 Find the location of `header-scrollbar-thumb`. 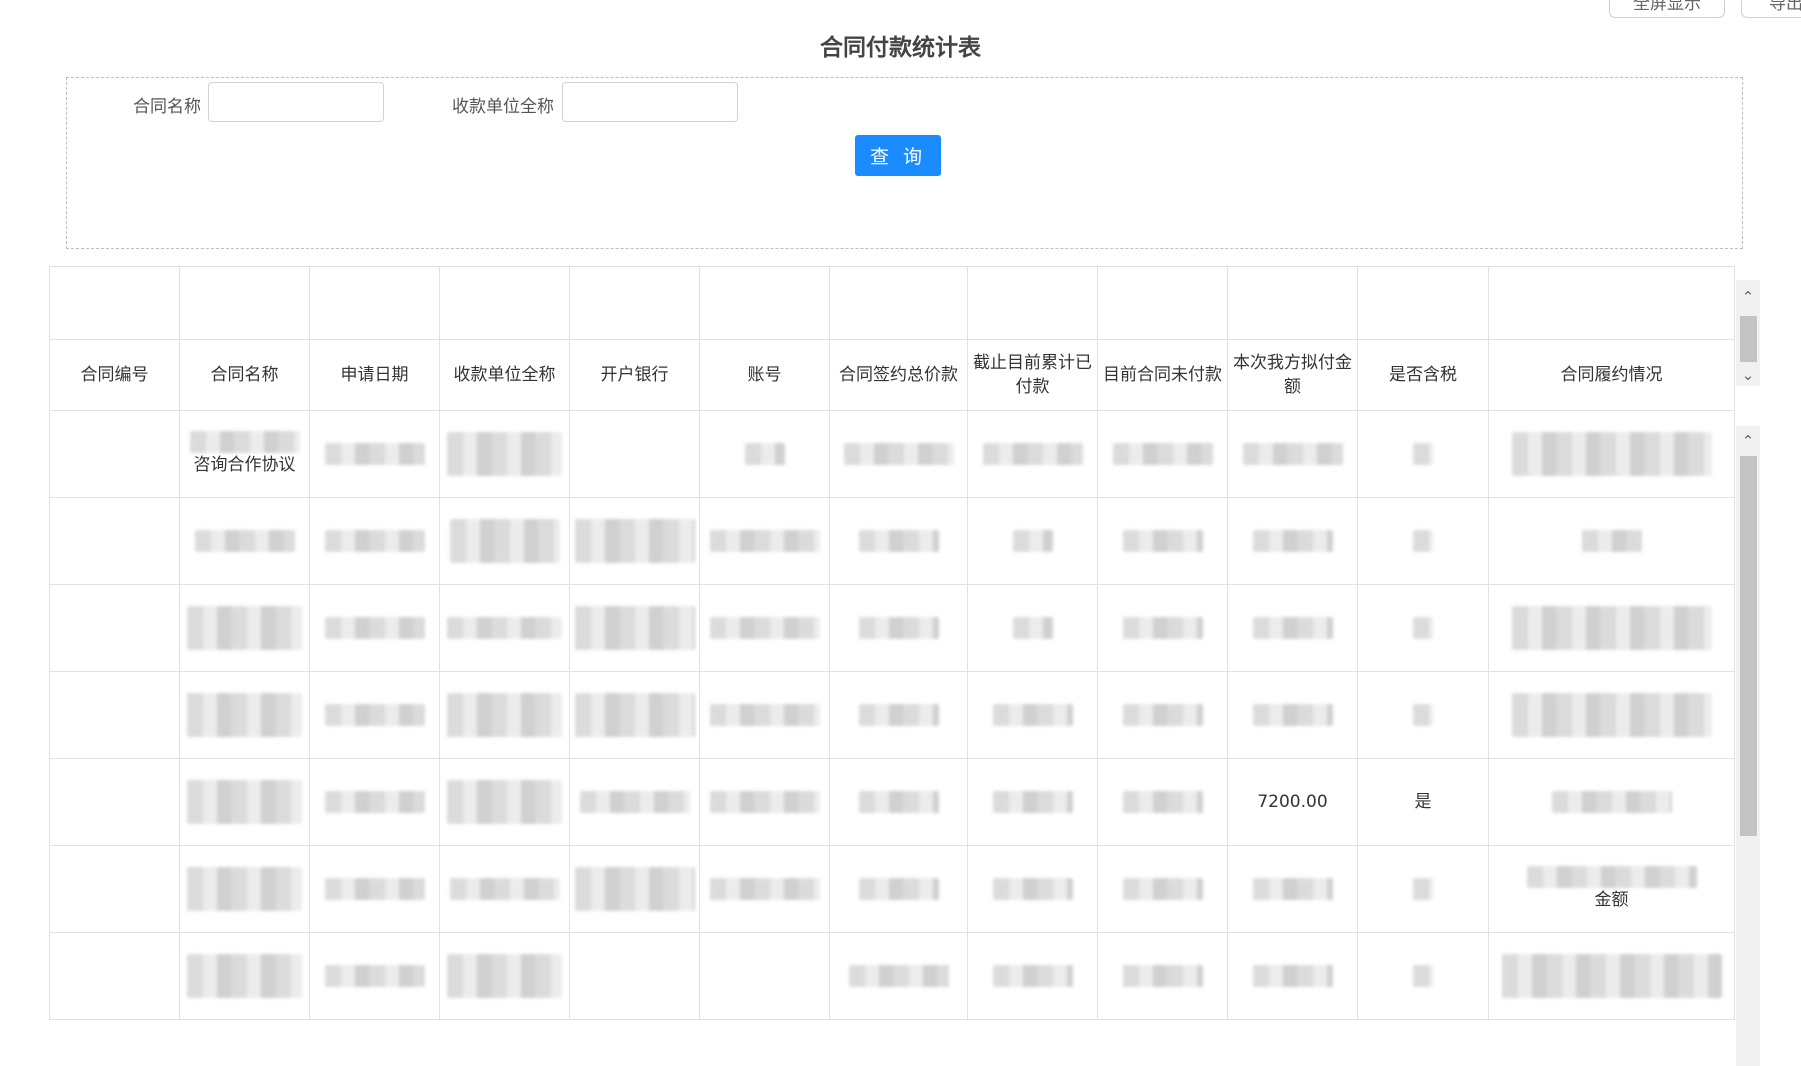

header-scrollbar-thumb is located at coordinates (1748, 339).